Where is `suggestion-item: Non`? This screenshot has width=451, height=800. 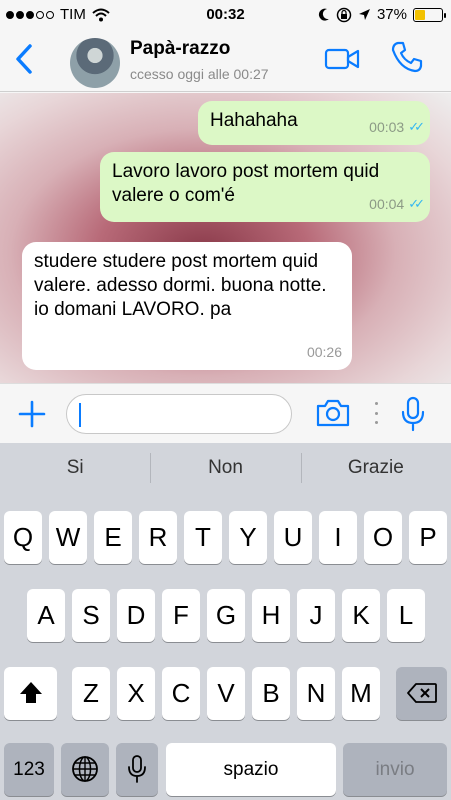 suggestion-item: Non is located at coordinates (225, 468).